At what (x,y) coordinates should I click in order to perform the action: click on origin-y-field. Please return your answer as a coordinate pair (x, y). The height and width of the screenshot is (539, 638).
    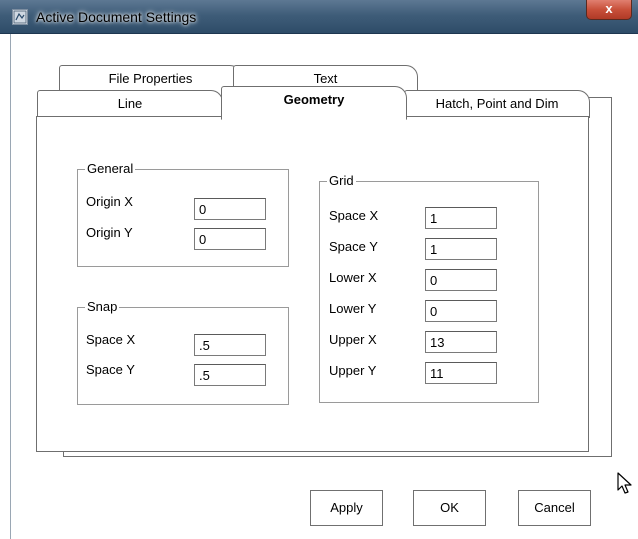
    Looking at the image, I should click on (230, 239).